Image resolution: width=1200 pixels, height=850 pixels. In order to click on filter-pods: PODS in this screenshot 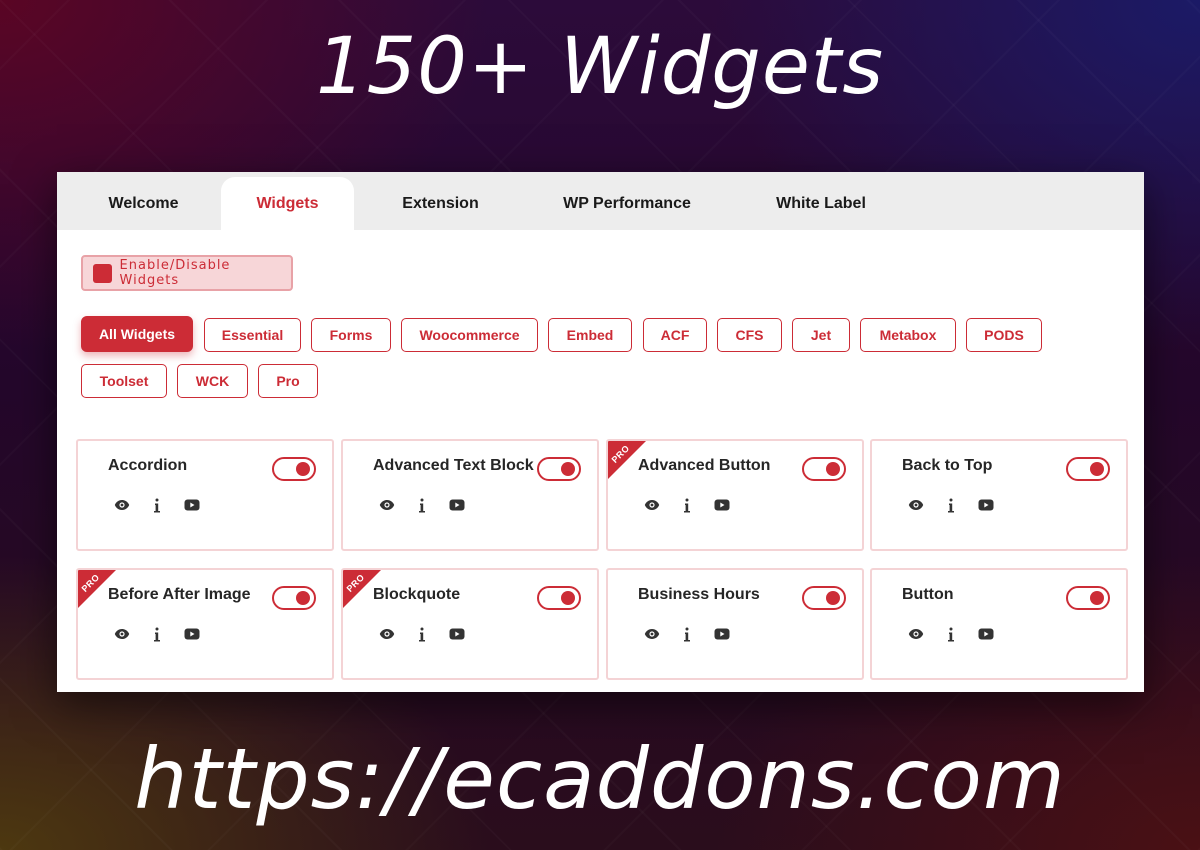, I will do `click(1004, 335)`.